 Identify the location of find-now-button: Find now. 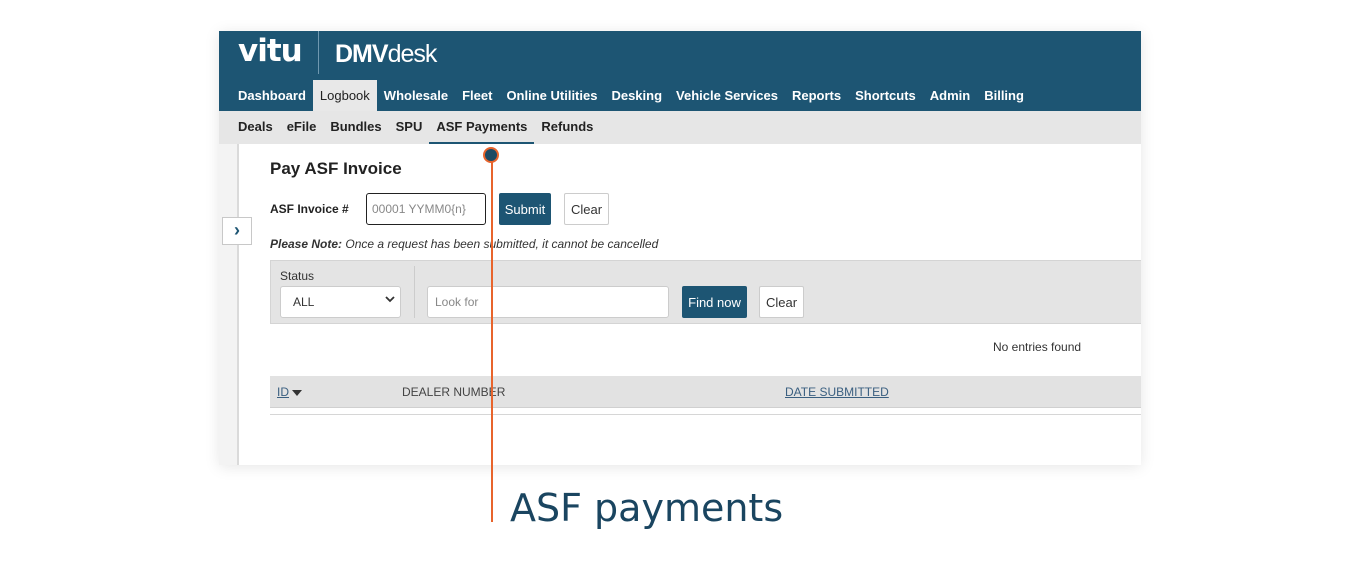
(714, 302).